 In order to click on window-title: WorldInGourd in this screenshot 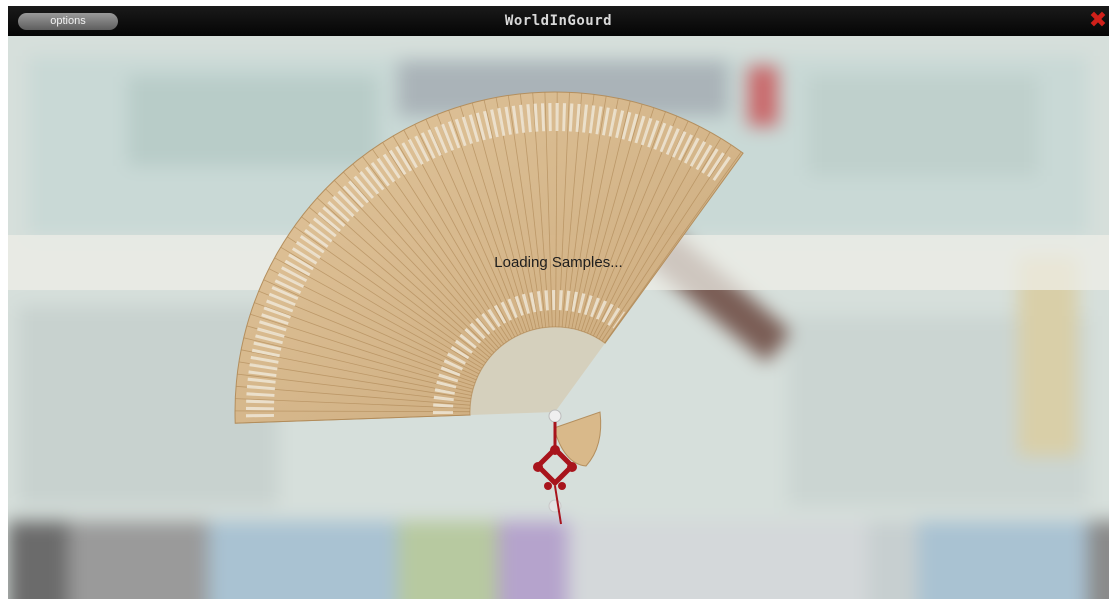, I will do `click(558, 21)`.